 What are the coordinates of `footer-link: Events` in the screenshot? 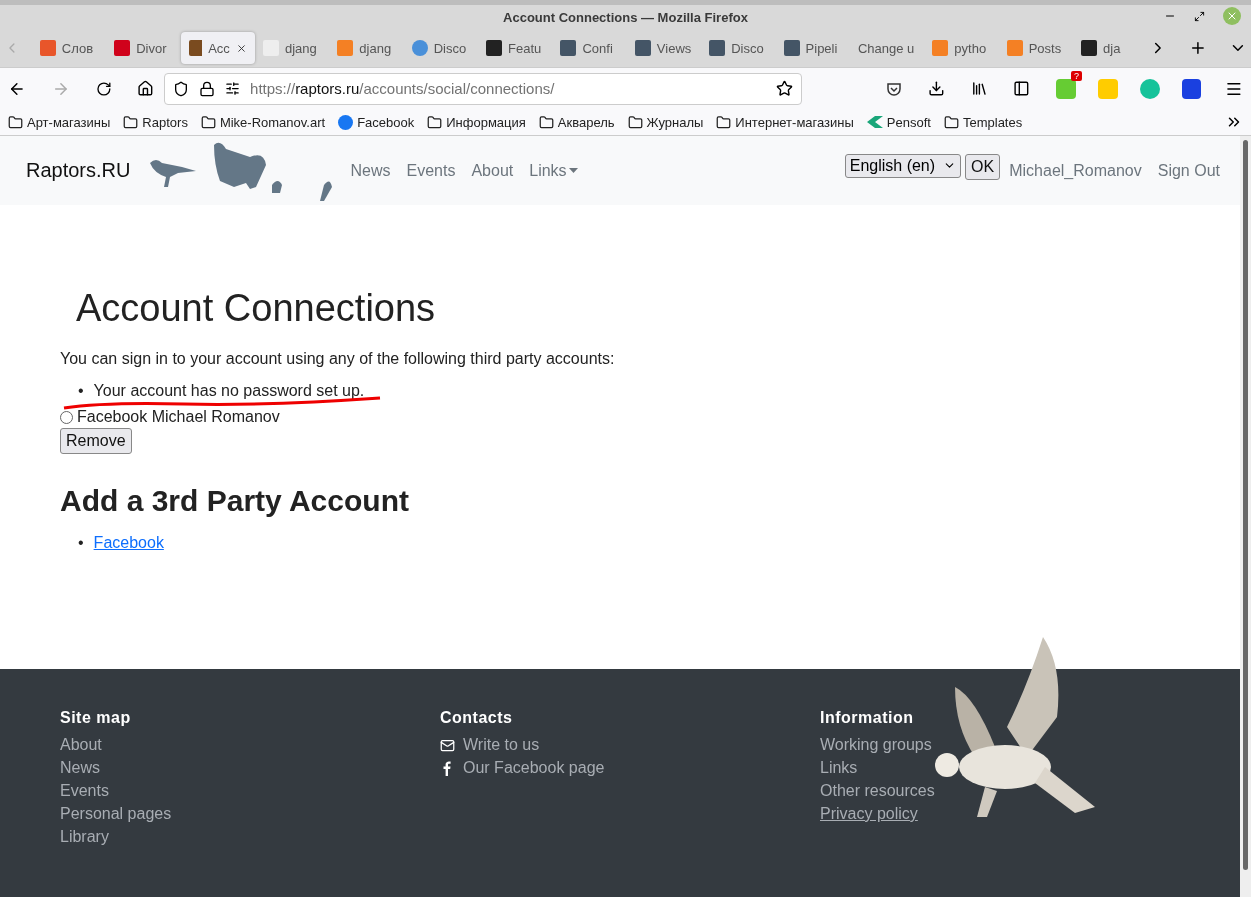 It's located at (84, 791).